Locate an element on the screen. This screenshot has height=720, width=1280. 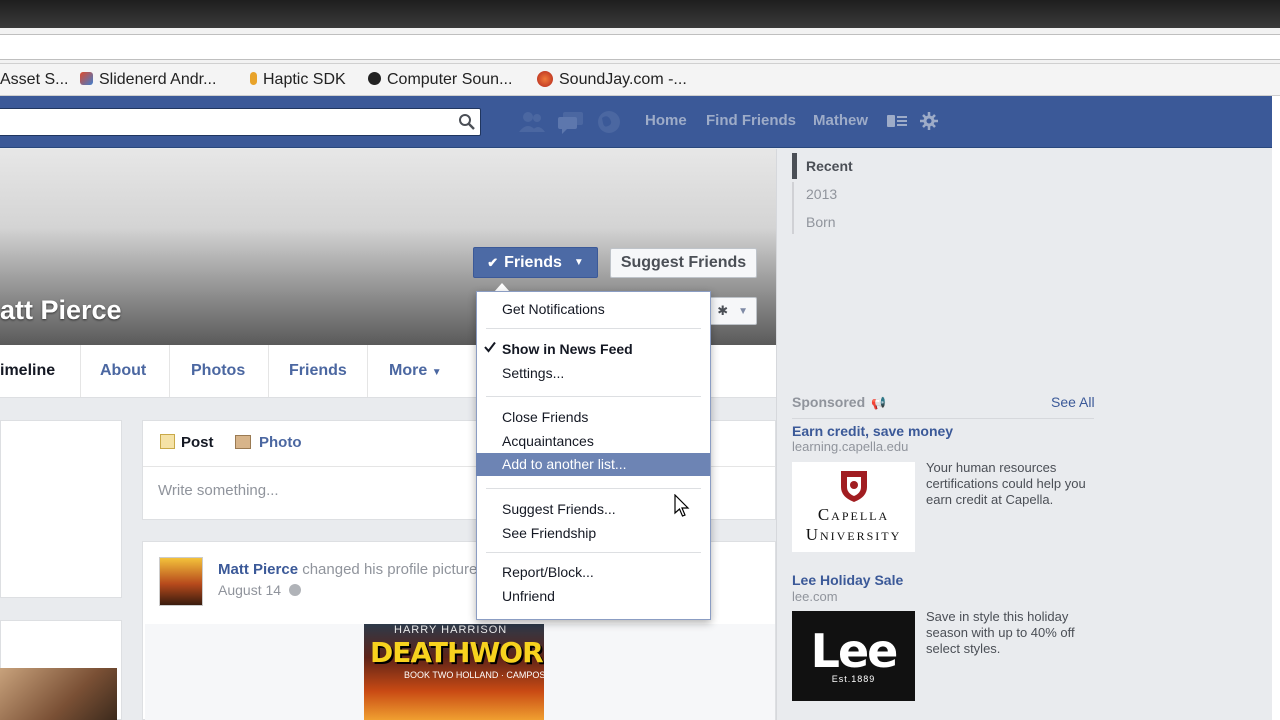
nav-home: Home is located at coordinates (666, 120).